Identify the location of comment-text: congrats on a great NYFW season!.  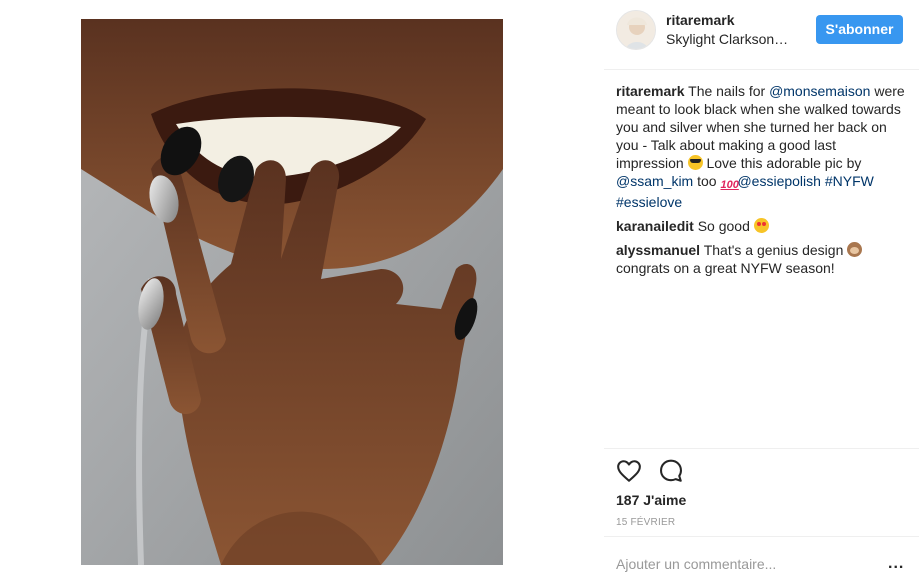
(725, 268).